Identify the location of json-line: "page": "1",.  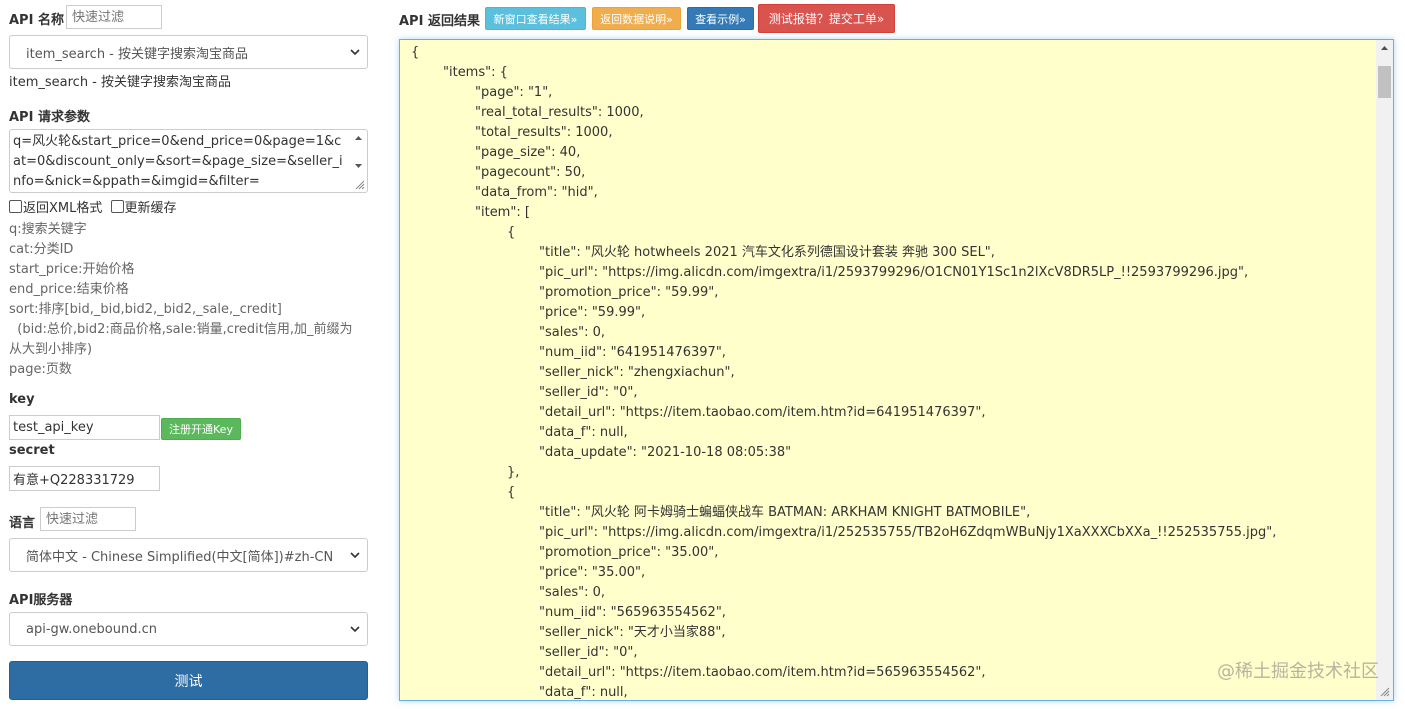
(514, 92).